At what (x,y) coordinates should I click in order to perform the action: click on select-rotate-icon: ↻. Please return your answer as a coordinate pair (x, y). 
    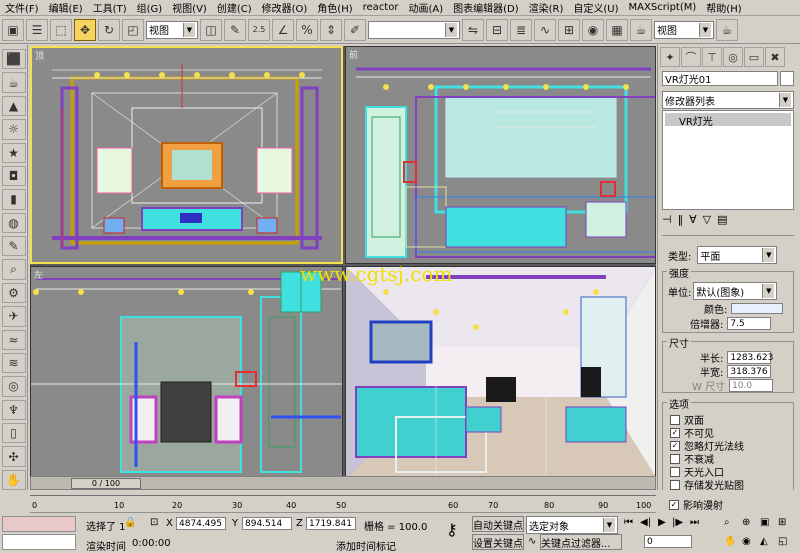
    Looking at the image, I should click on (109, 29).